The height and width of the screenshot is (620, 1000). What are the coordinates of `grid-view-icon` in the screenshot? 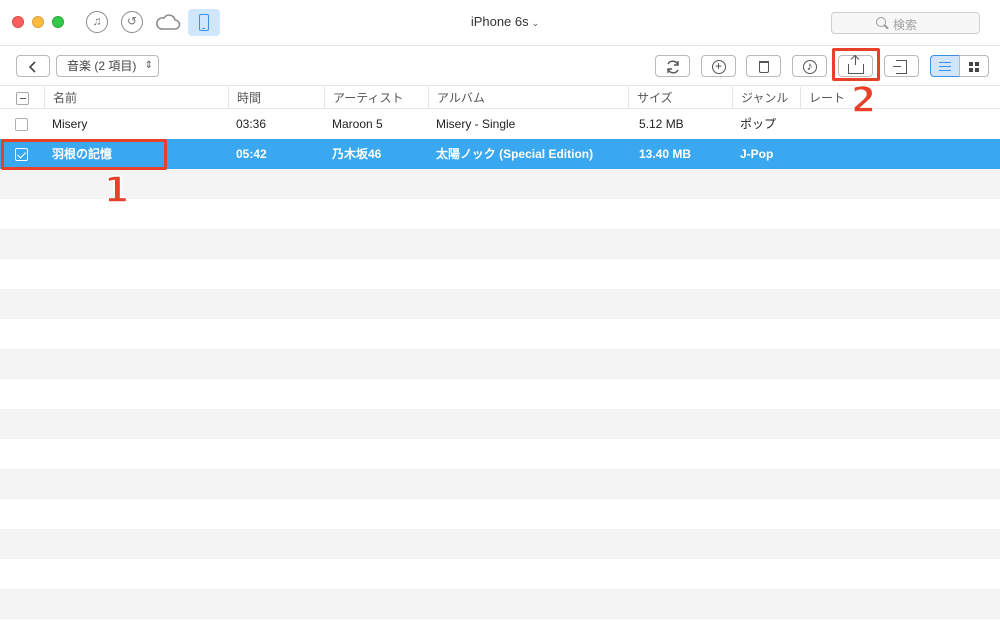 It's located at (974, 66).